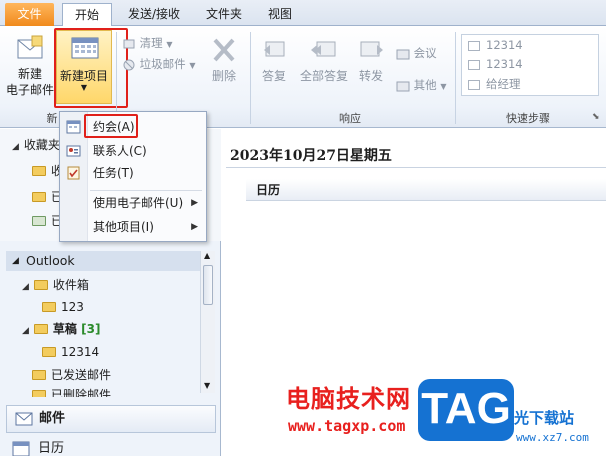 The image size is (606, 456). Describe the element at coordinates (29, 74) in the screenshot. I see `new-email-label-1: 新建` at that location.